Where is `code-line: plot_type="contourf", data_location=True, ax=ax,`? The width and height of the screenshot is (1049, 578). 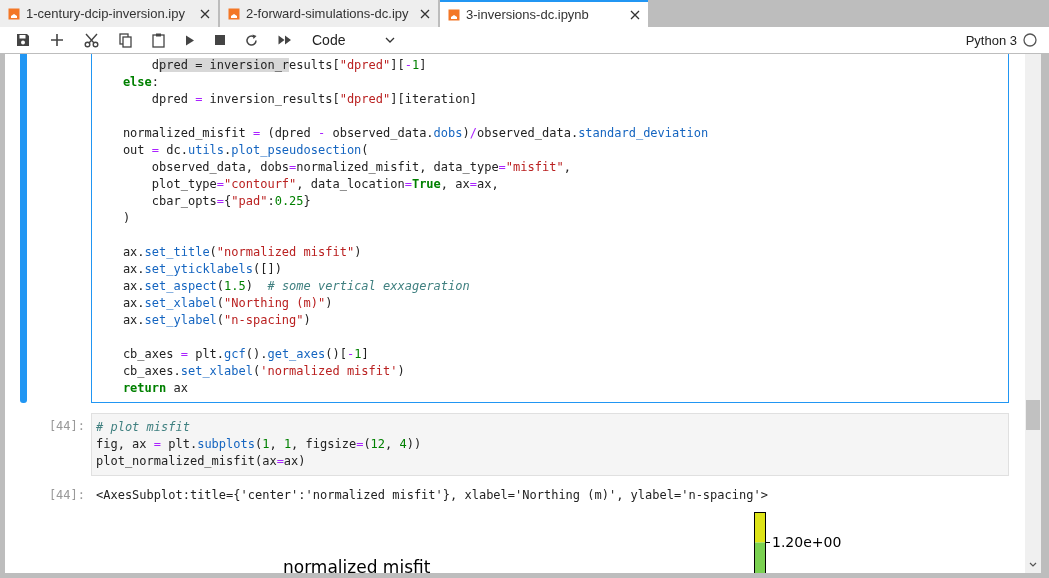
code-line: plot_type="contourf", data_location=True, ax=ax, is located at coordinates (325, 184).